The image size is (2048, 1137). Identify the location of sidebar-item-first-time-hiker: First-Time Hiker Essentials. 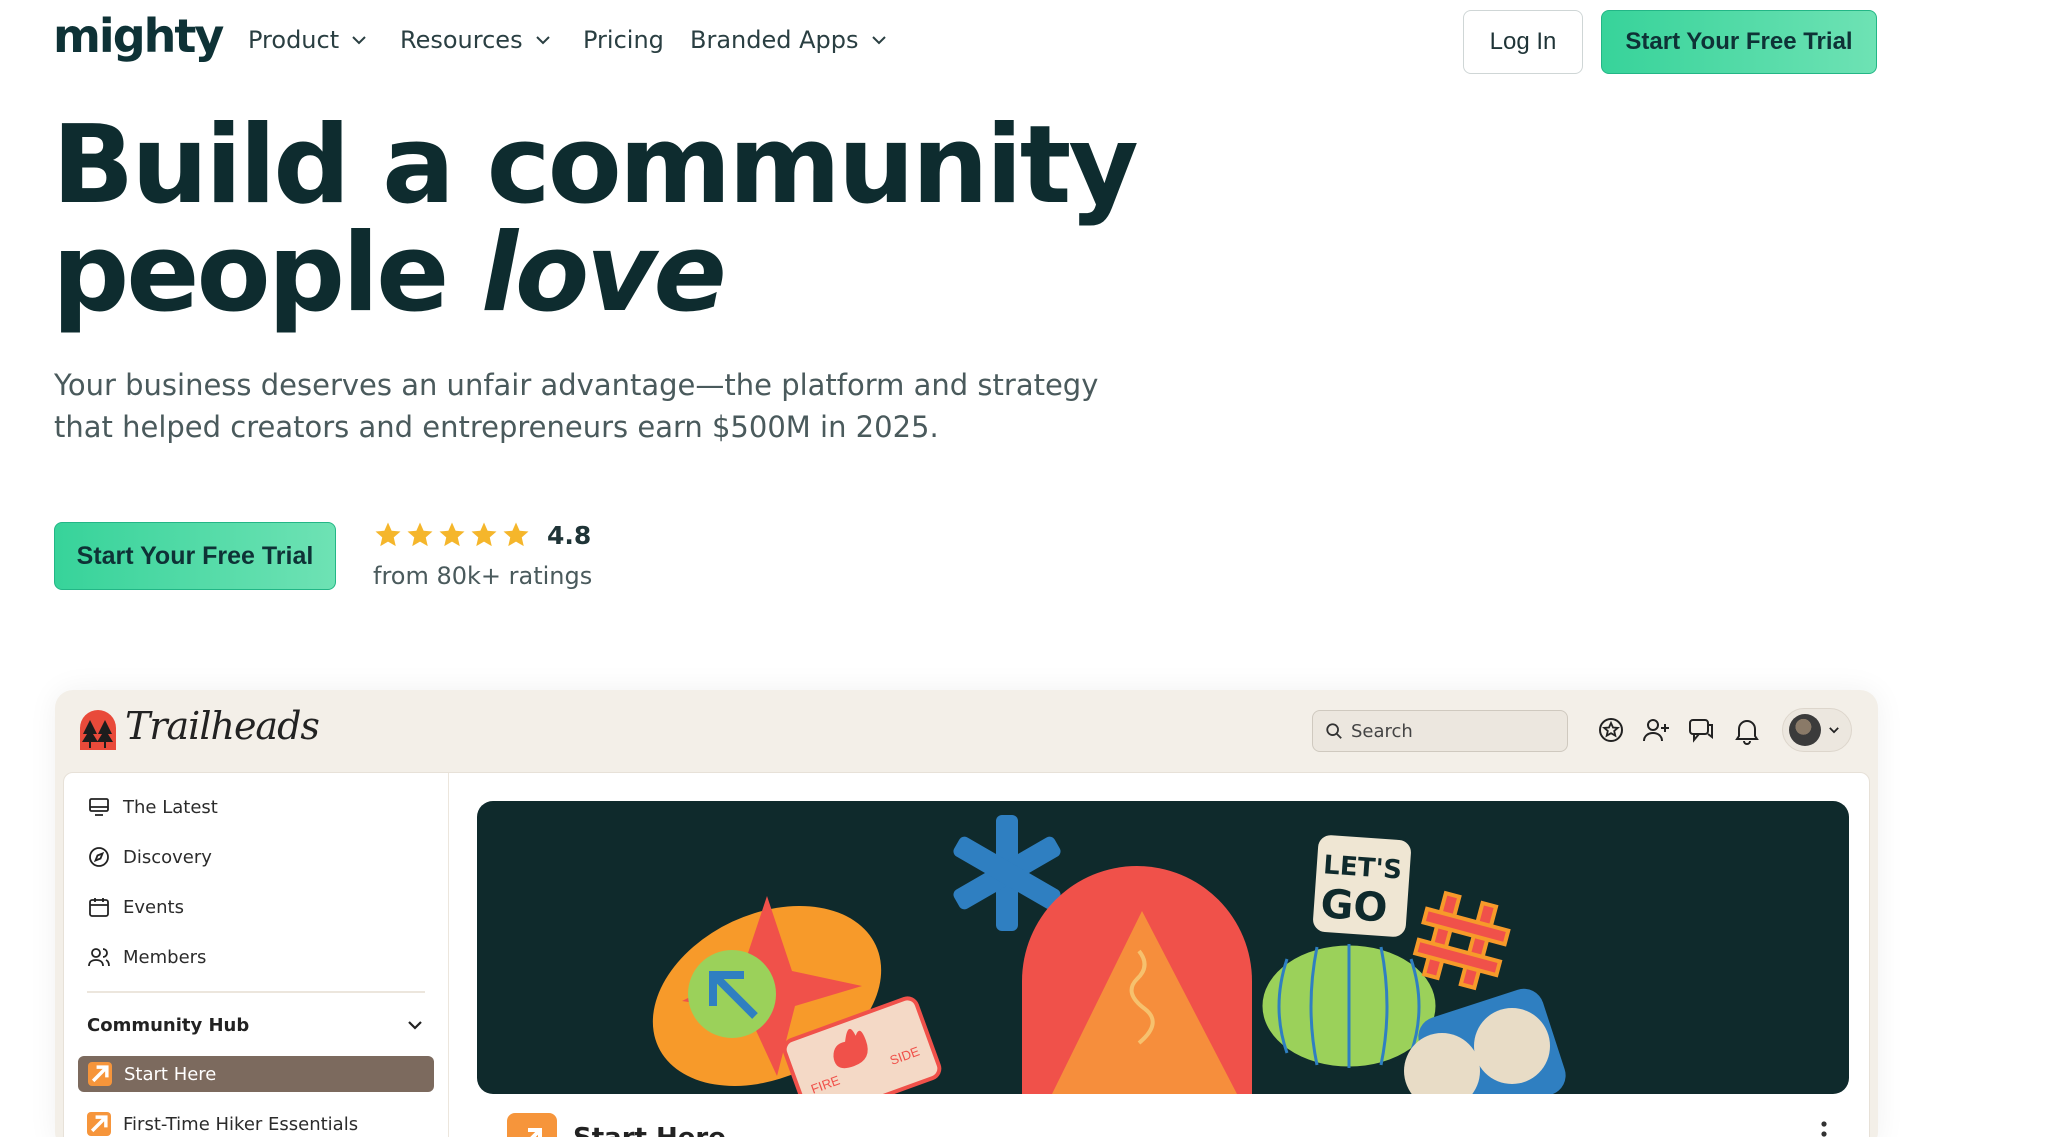
(222, 1121).